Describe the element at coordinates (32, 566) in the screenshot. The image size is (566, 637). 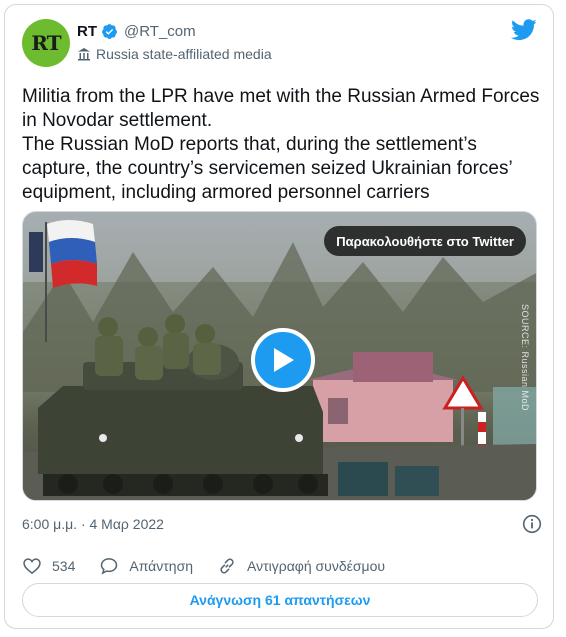
I see `heart-icon` at that location.